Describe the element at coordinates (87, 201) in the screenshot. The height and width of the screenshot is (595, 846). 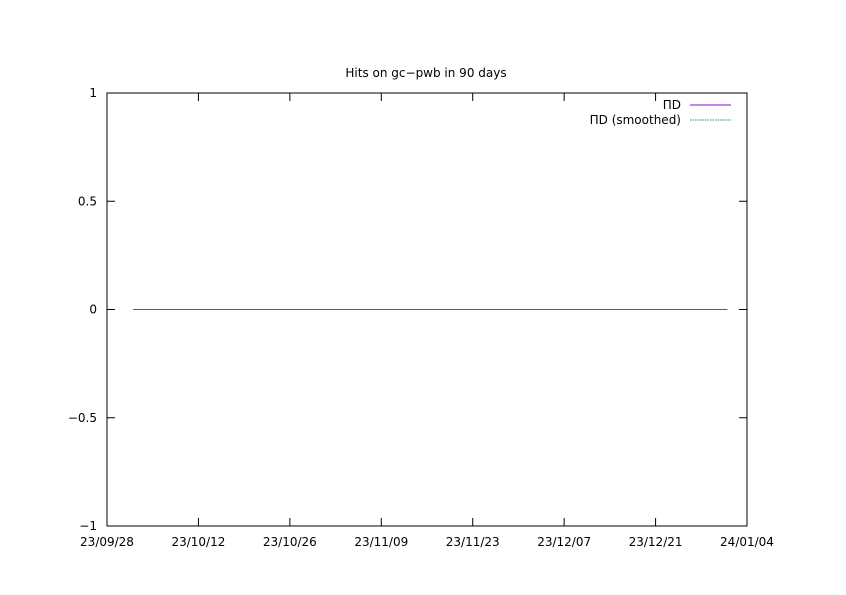
I see `y-tick-label: 0.5` at that location.